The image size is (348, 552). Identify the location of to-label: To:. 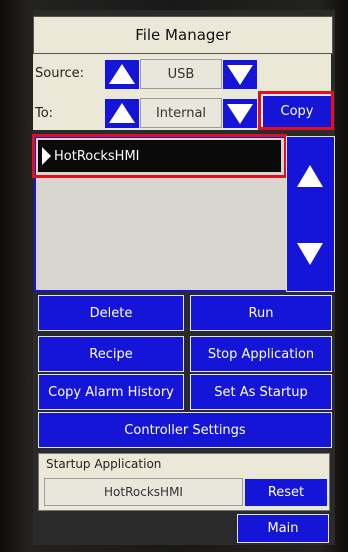
(44, 113).